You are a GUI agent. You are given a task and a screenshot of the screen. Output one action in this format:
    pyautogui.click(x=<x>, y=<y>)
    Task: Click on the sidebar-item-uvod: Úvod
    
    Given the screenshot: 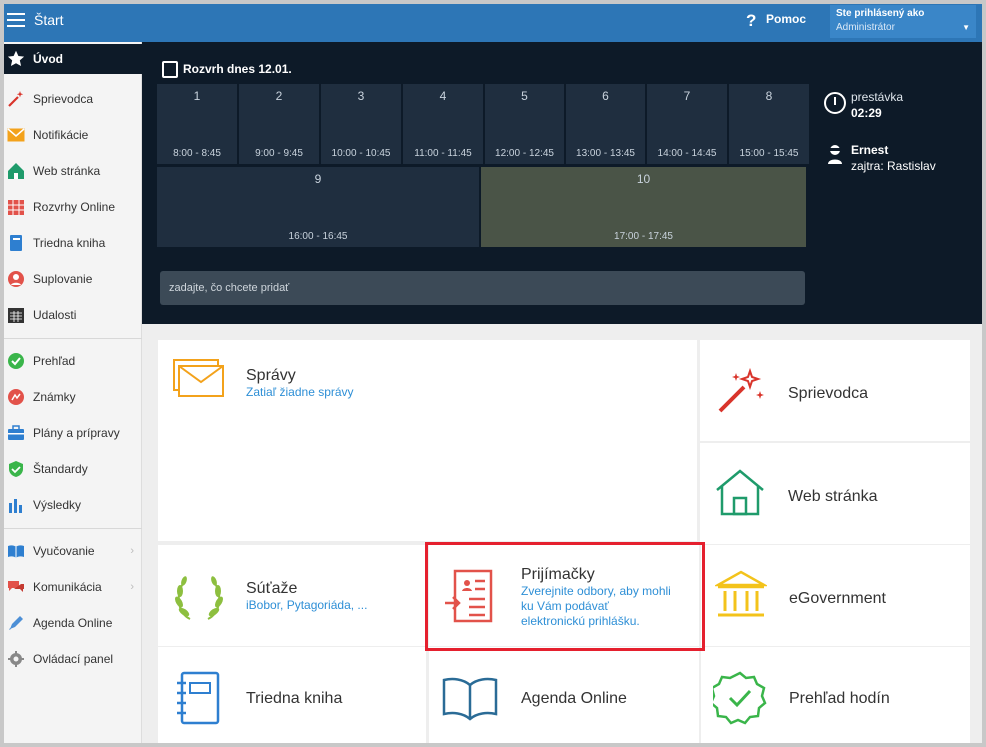 What is the action you would take?
    pyautogui.click(x=73, y=59)
    